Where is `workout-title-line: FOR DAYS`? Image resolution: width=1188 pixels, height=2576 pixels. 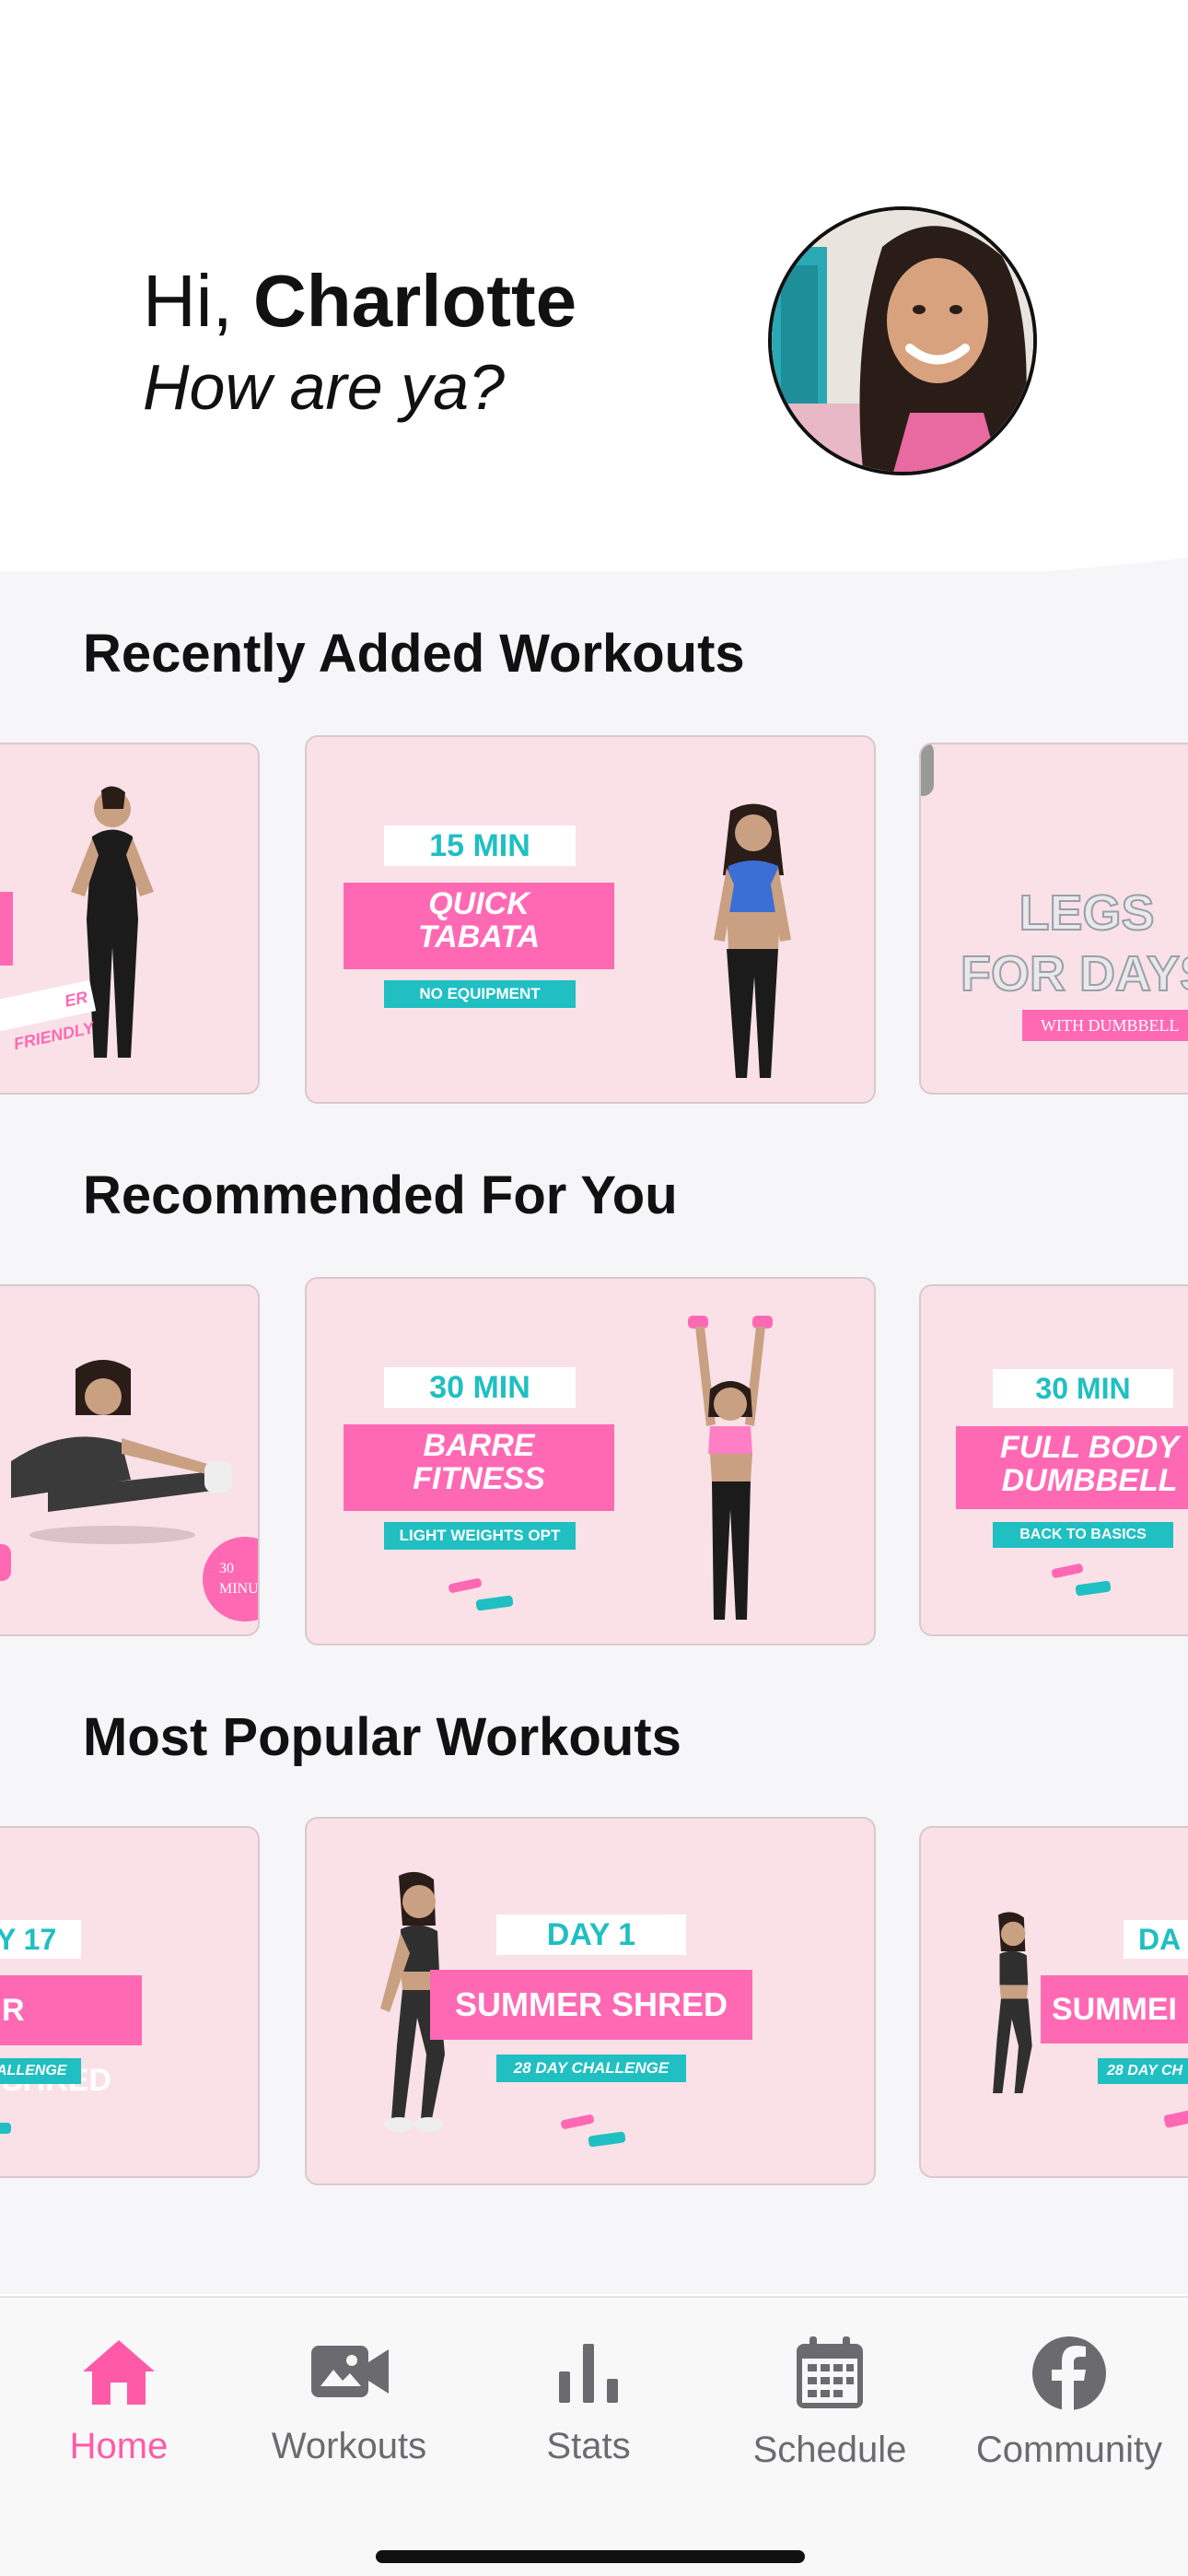
workout-title-line: FOR DAYS is located at coordinates (1074, 973).